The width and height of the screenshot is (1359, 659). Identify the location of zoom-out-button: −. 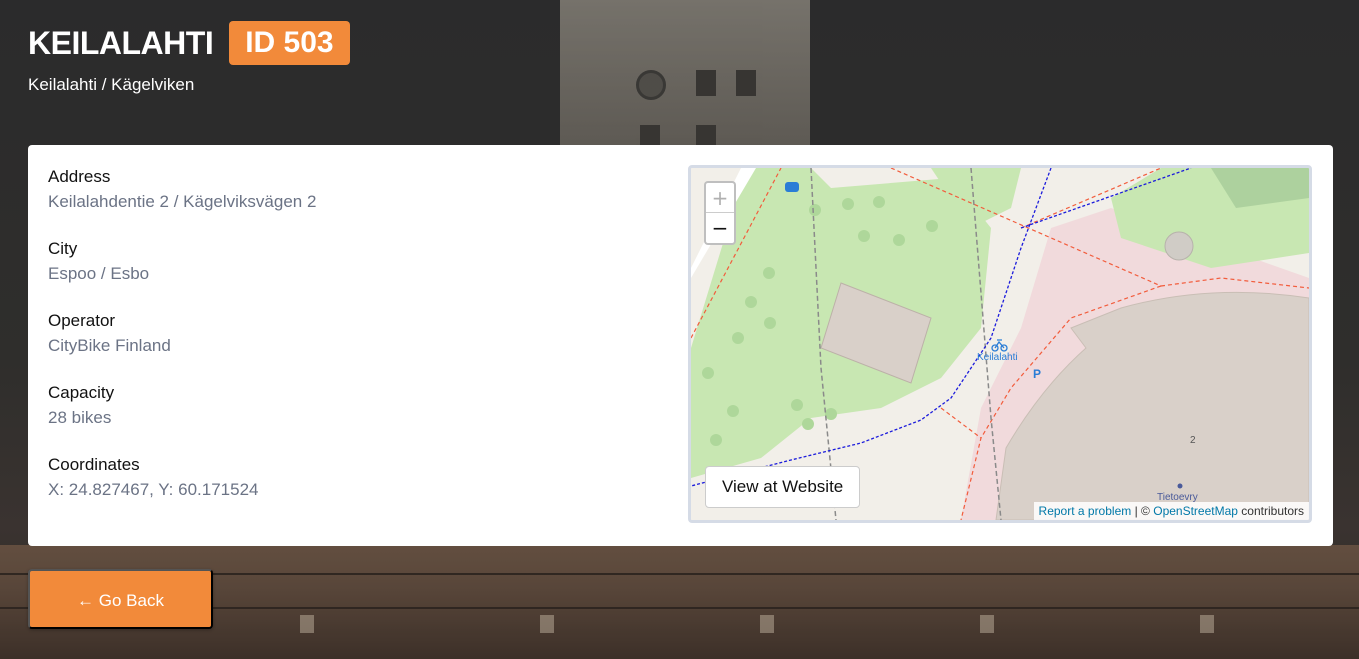
(720, 228).